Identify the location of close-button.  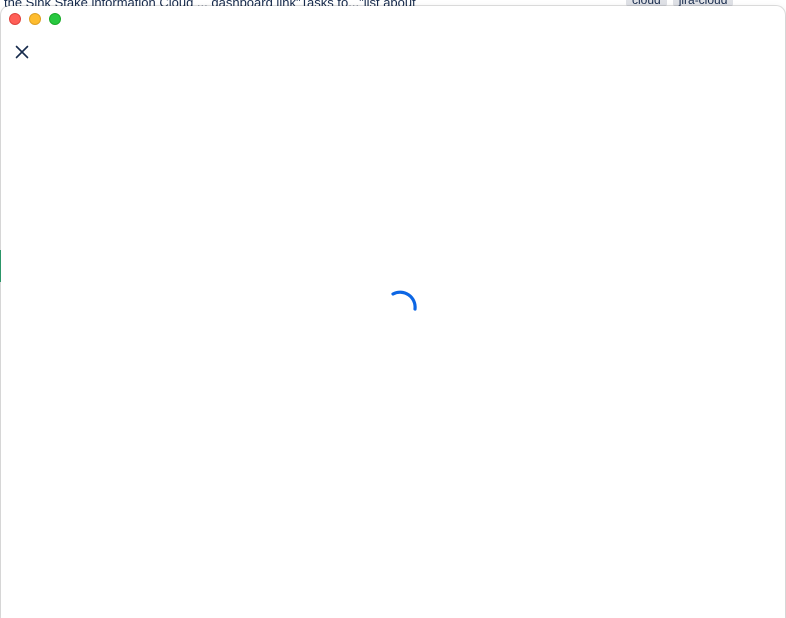
(22, 52).